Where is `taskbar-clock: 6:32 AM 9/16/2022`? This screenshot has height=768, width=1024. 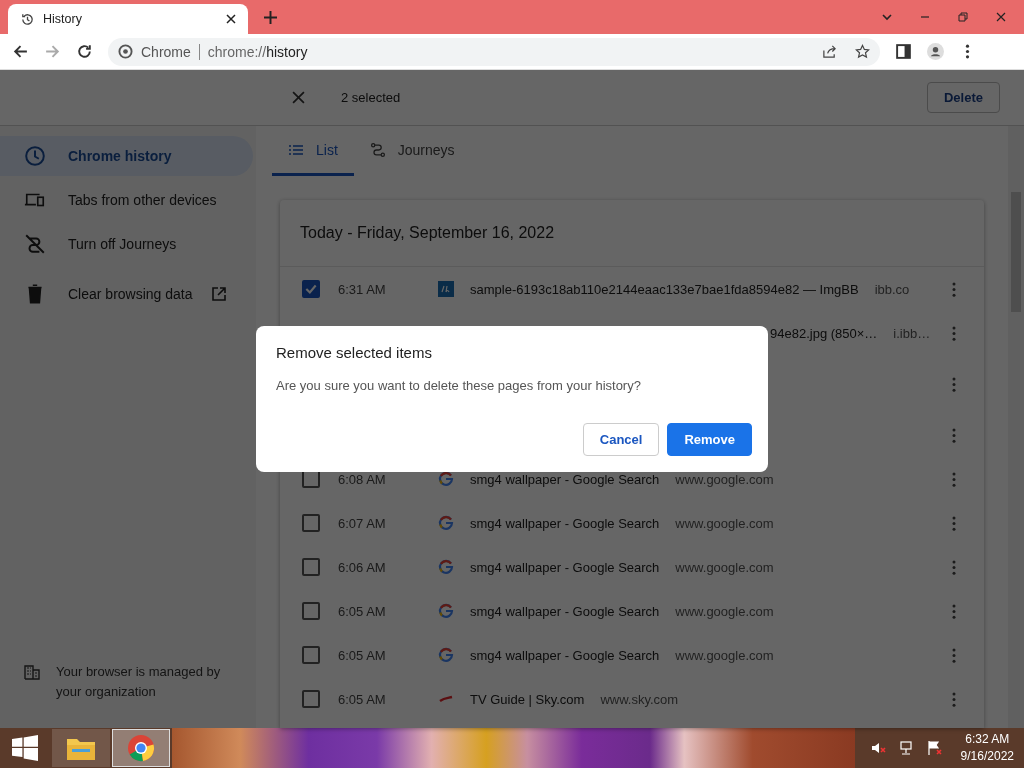
taskbar-clock: 6:32 AM 9/16/2022 is located at coordinates (986, 748).